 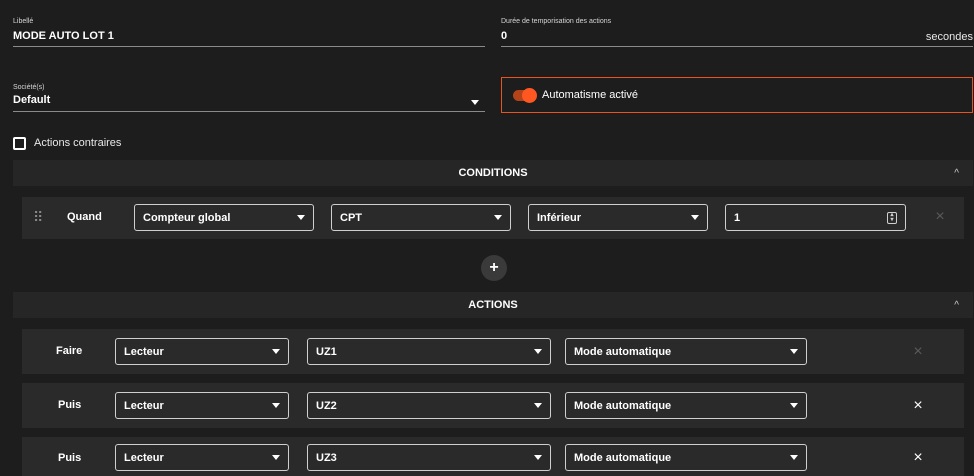 What do you see at coordinates (249, 36) in the screenshot?
I see `libelle-field: MODE AUTO LOT 1` at bounding box center [249, 36].